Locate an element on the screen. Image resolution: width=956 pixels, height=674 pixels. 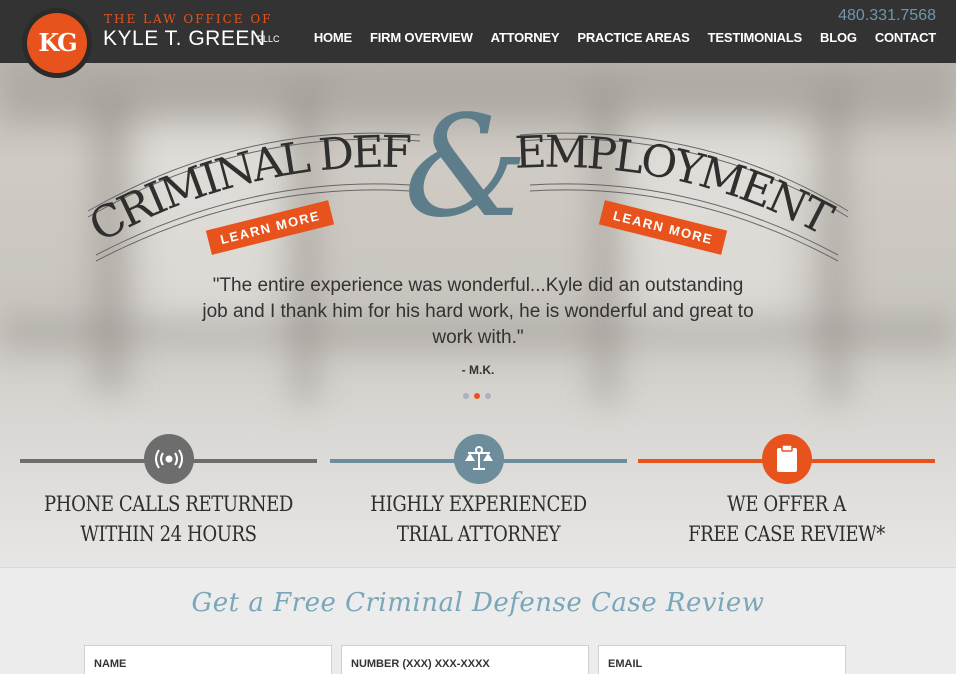
slider-dot-active is located at coordinates (477, 396).